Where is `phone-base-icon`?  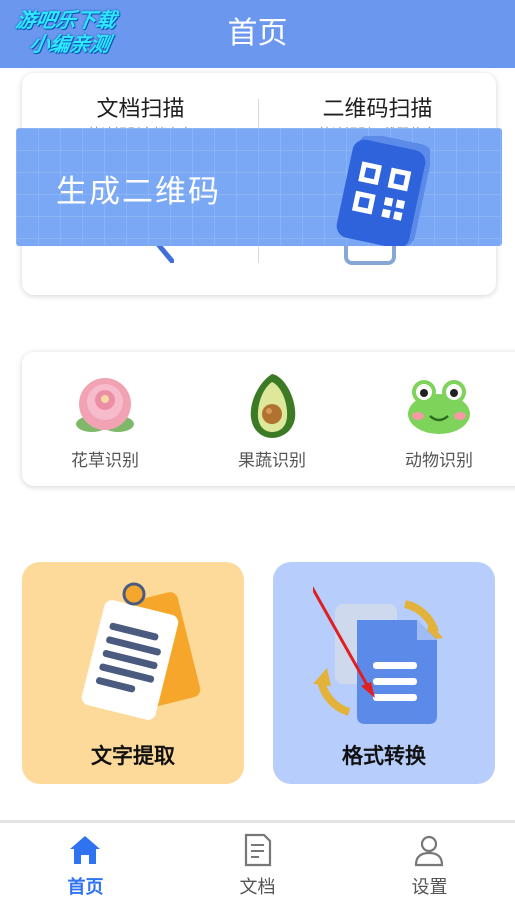
phone-base-icon is located at coordinates (370, 254).